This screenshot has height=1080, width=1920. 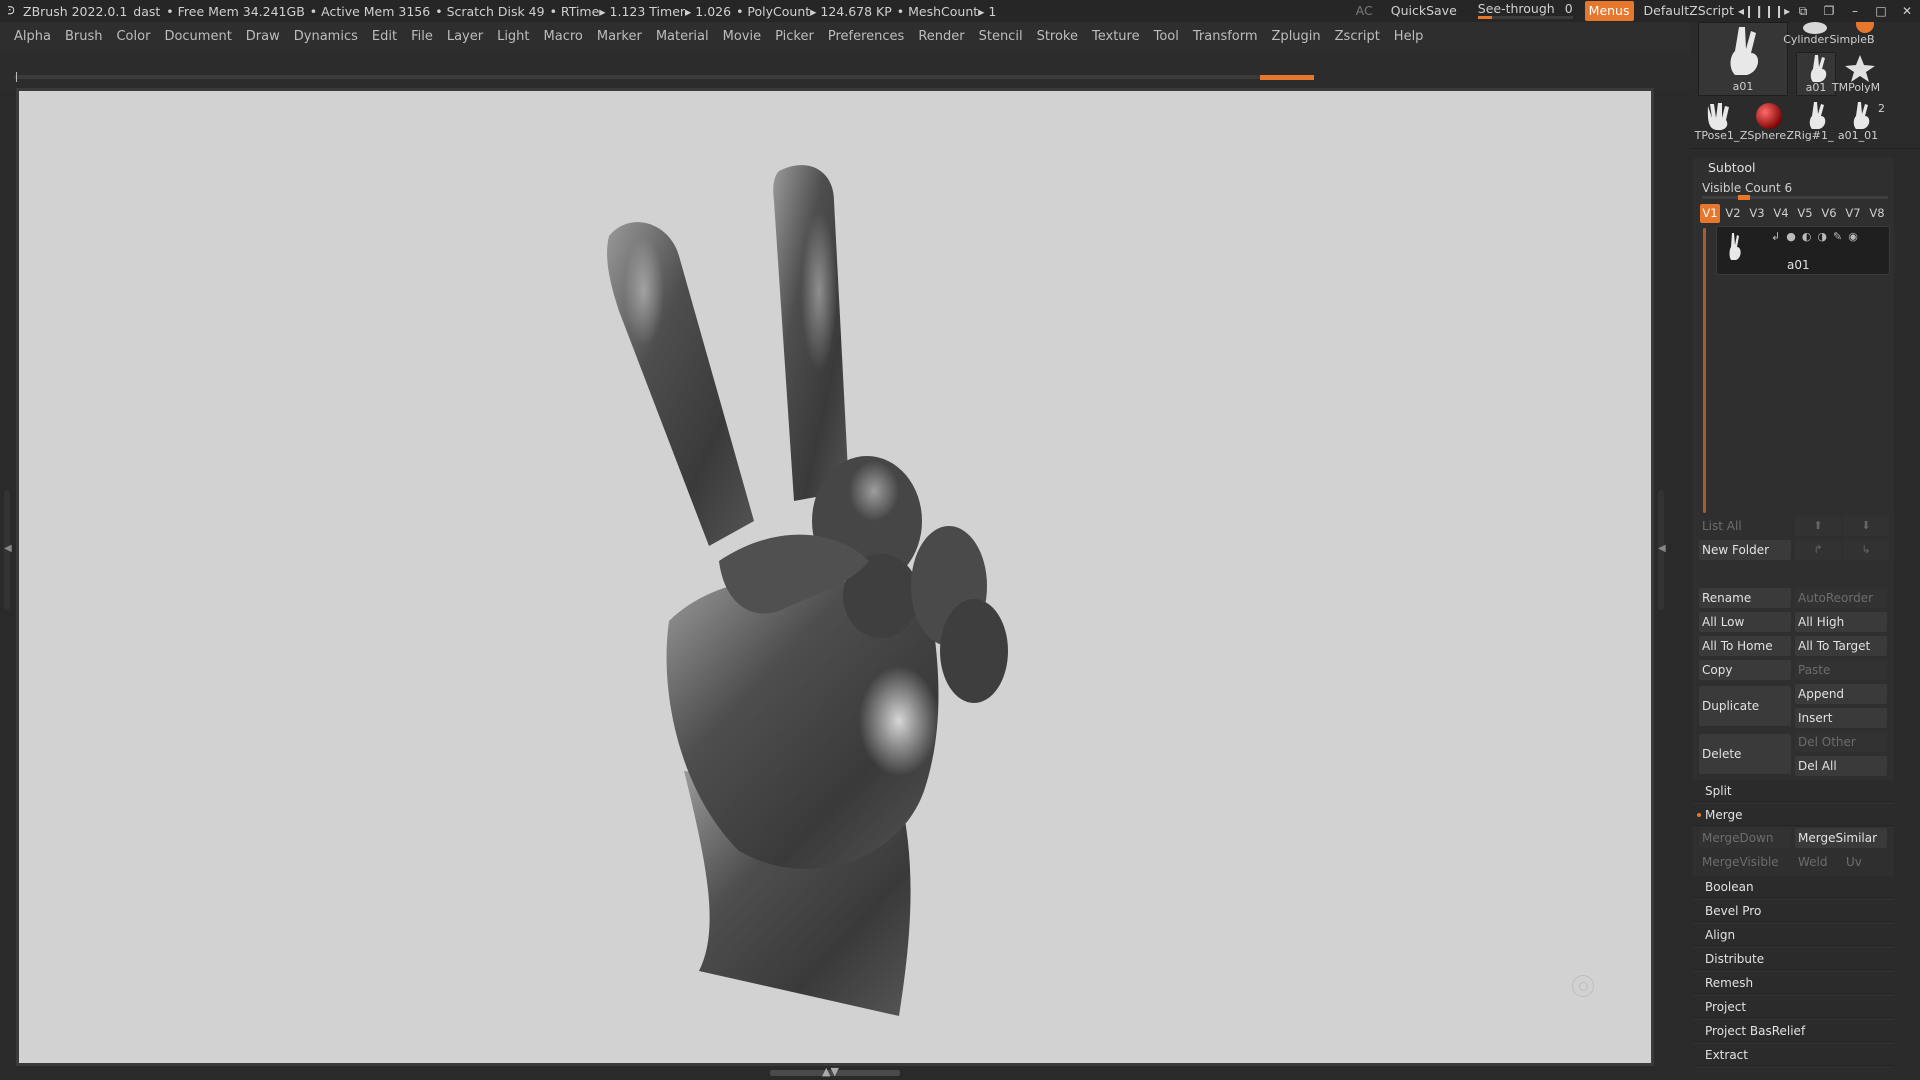 What do you see at coordinates (1296, 36) in the screenshot?
I see `menu-zplugin: Zplugin` at bounding box center [1296, 36].